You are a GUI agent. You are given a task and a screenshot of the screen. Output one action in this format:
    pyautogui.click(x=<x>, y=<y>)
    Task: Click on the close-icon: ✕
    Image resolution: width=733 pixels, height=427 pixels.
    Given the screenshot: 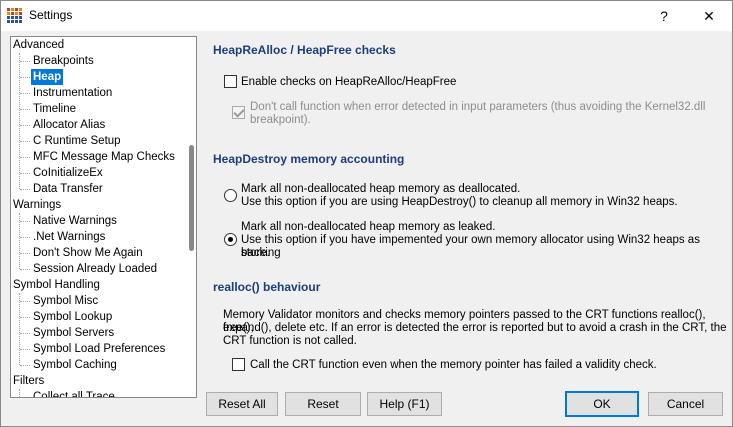 What is the action you would take?
    pyautogui.click(x=709, y=16)
    